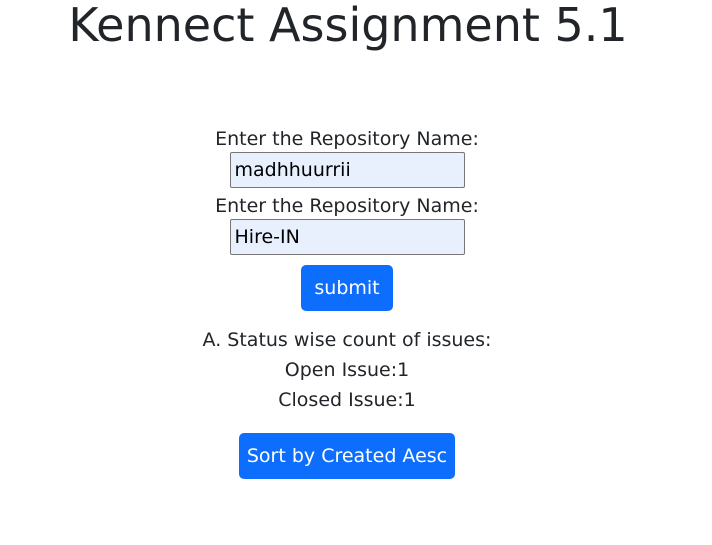 This screenshot has width=712, height=545. What do you see at coordinates (347, 288) in the screenshot?
I see `submit-button: submit` at bounding box center [347, 288].